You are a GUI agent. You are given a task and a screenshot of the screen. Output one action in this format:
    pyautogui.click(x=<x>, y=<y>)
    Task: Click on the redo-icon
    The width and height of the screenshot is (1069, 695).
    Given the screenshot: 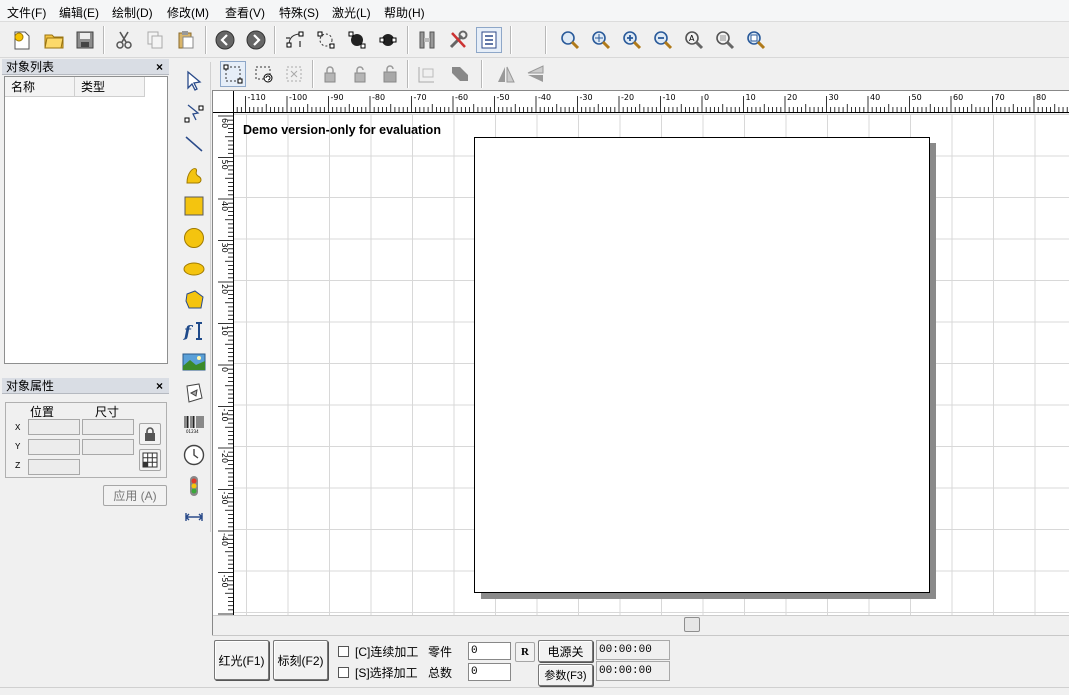 What is the action you would take?
    pyautogui.click(x=256, y=40)
    